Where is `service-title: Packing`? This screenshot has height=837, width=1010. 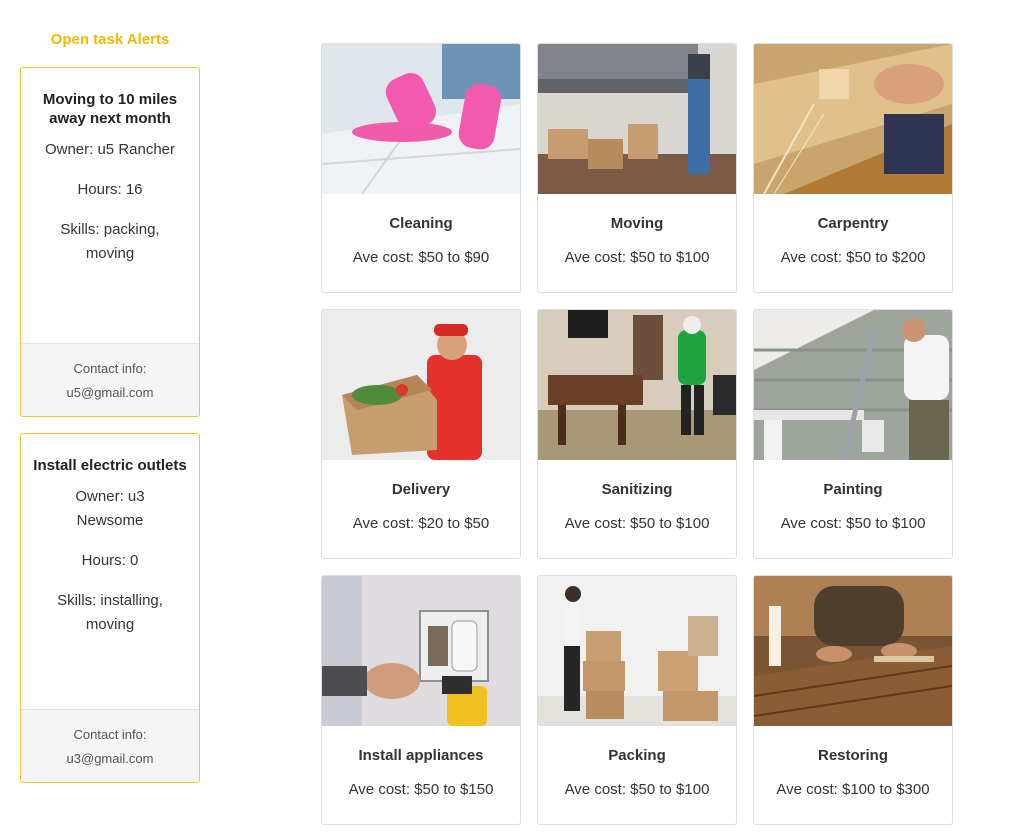
service-title: Packing is located at coordinates (637, 755).